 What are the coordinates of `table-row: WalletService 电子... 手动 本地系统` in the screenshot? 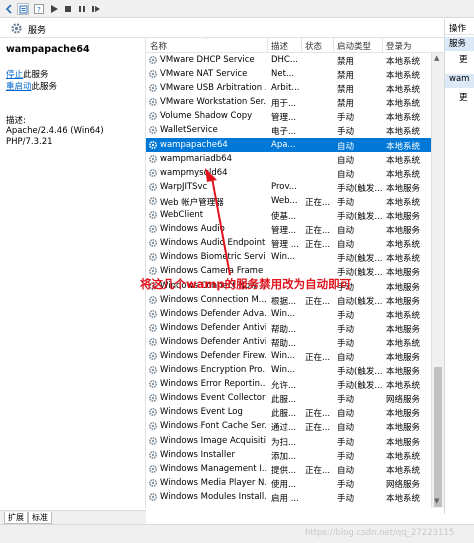 It's located at (288, 130).